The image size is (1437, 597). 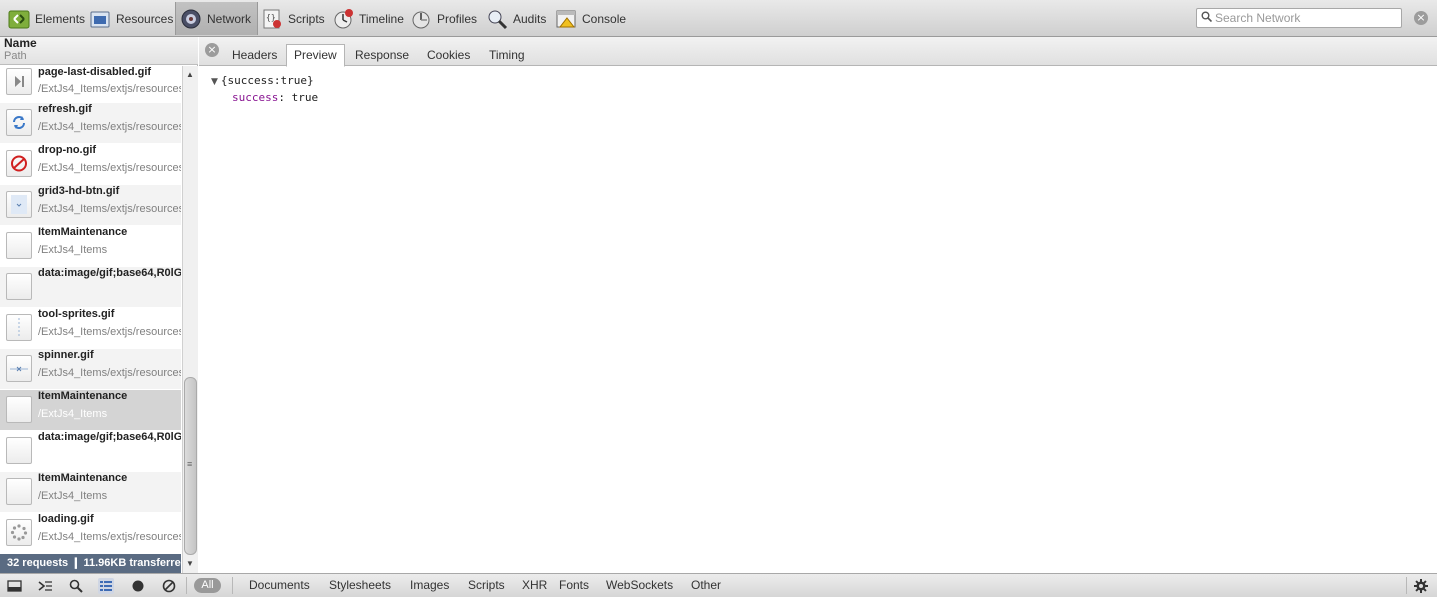 I want to click on filter-other: Other, so click(x=706, y=585).